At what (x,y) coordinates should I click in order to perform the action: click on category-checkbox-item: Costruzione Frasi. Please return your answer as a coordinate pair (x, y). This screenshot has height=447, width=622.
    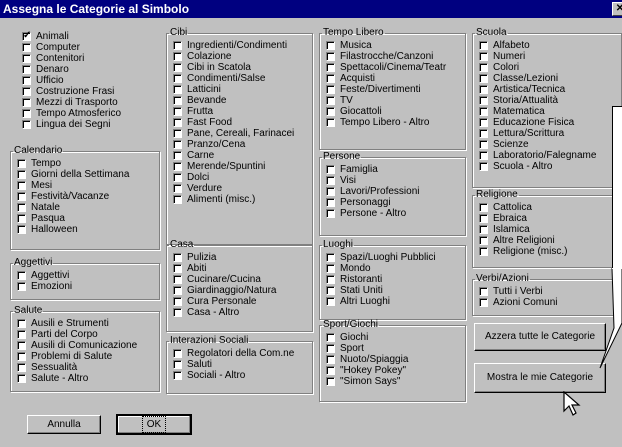
    Looking at the image, I should click on (87, 91).